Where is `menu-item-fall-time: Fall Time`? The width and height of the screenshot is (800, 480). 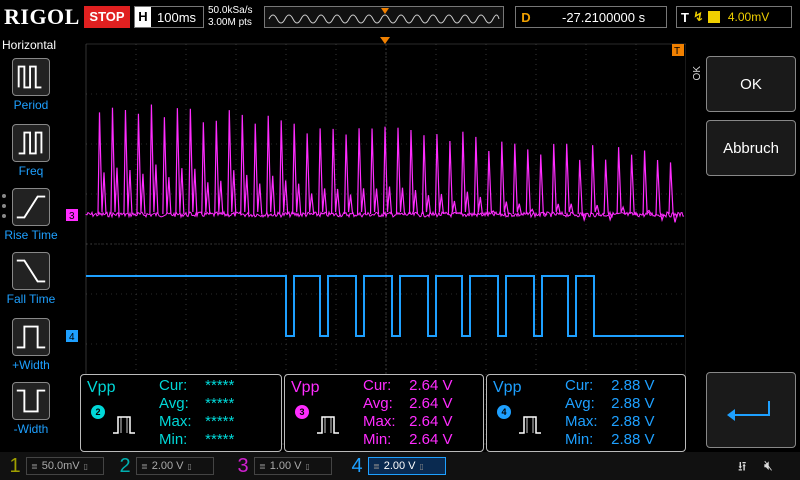 menu-item-fall-time: Fall Time is located at coordinates (31, 279).